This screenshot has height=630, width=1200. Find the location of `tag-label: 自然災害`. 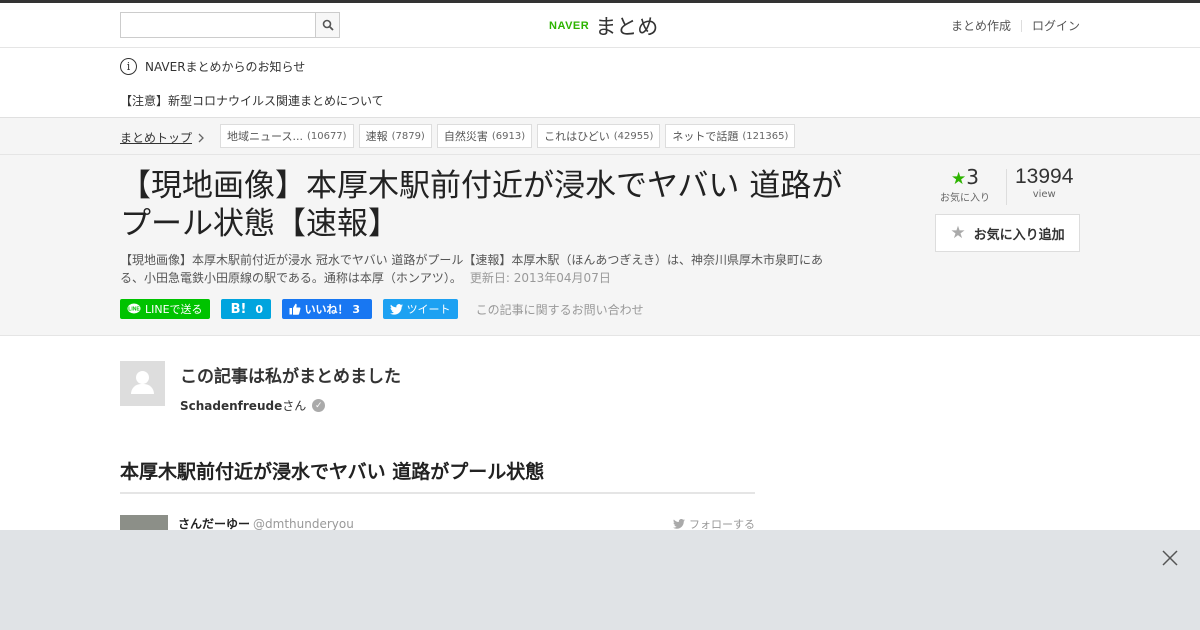

tag-label: 自然災害 is located at coordinates (465, 136).